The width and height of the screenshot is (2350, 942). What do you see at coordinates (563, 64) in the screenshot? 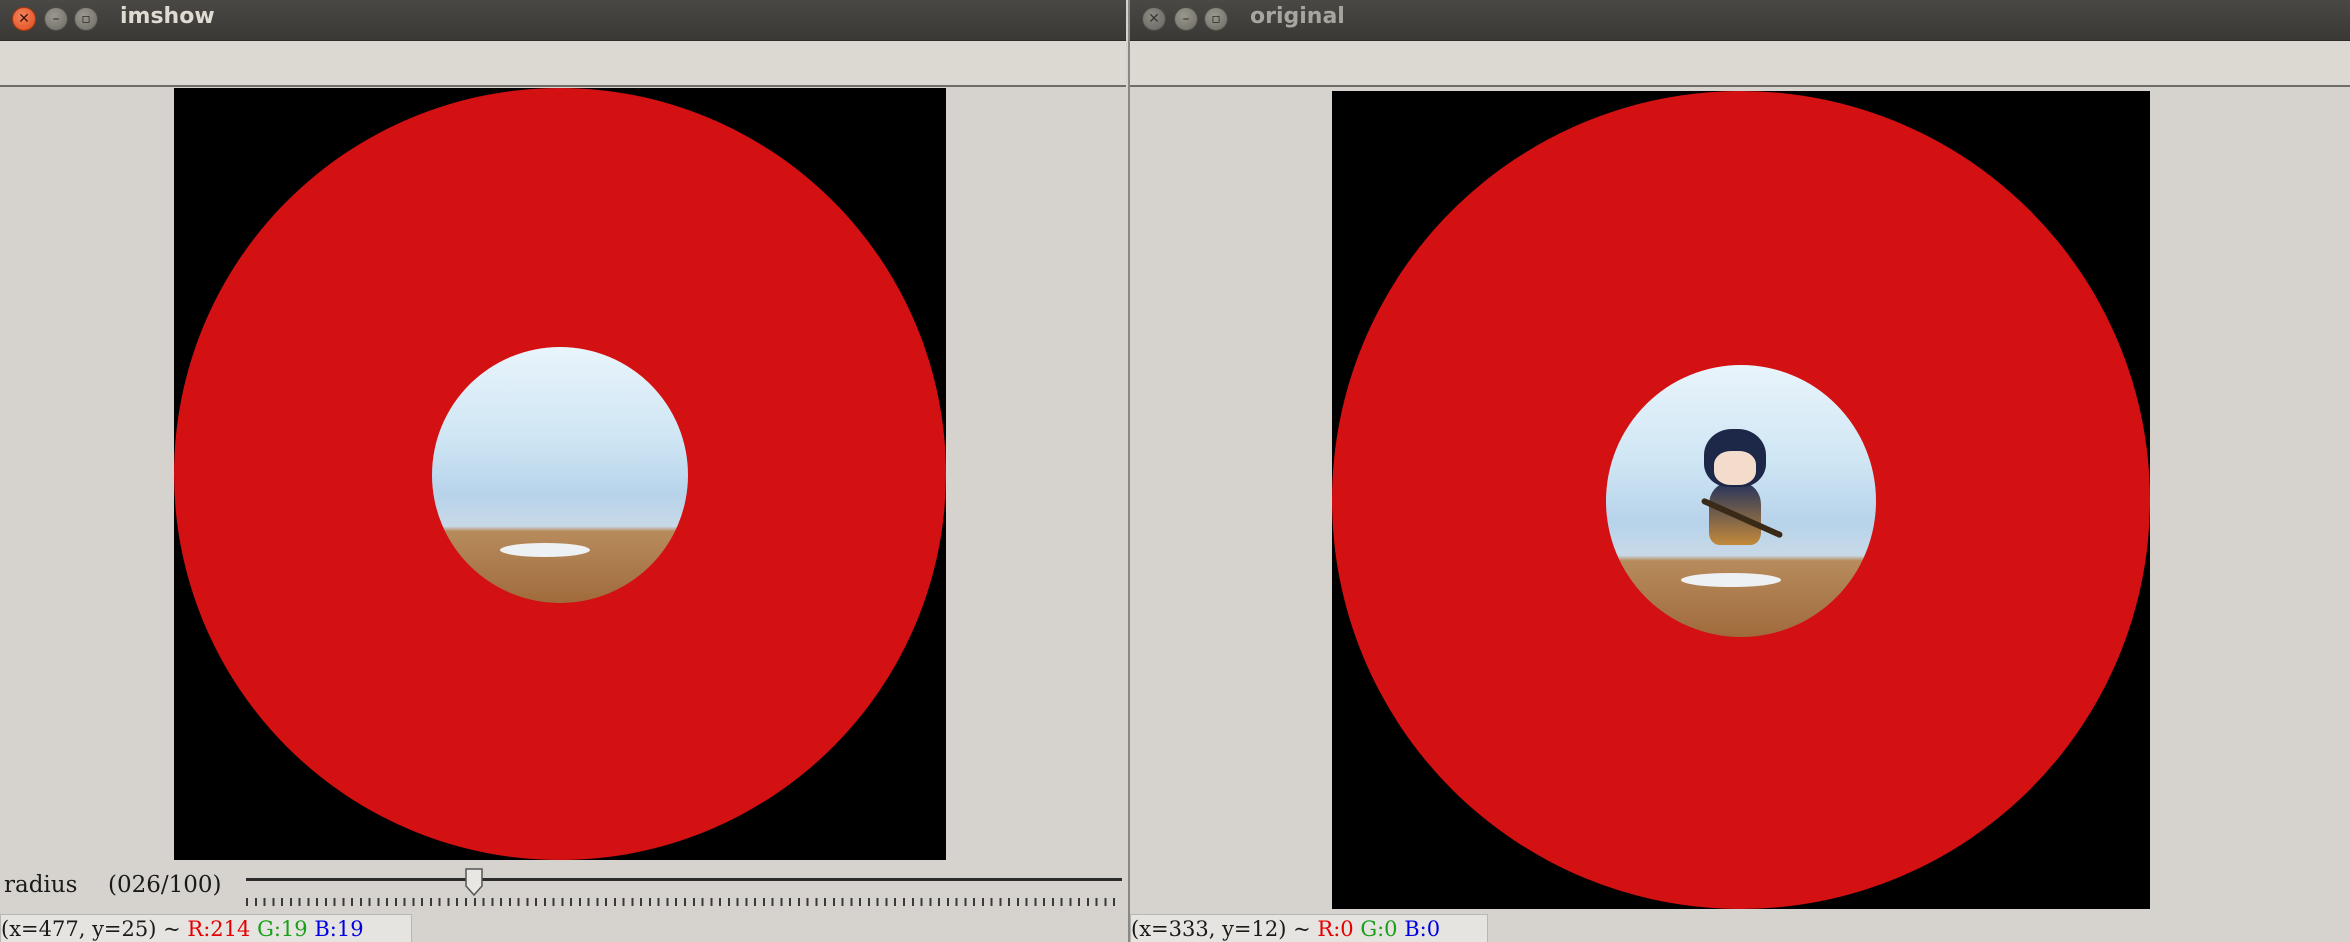
I see `imshow-toolbar` at bounding box center [563, 64].